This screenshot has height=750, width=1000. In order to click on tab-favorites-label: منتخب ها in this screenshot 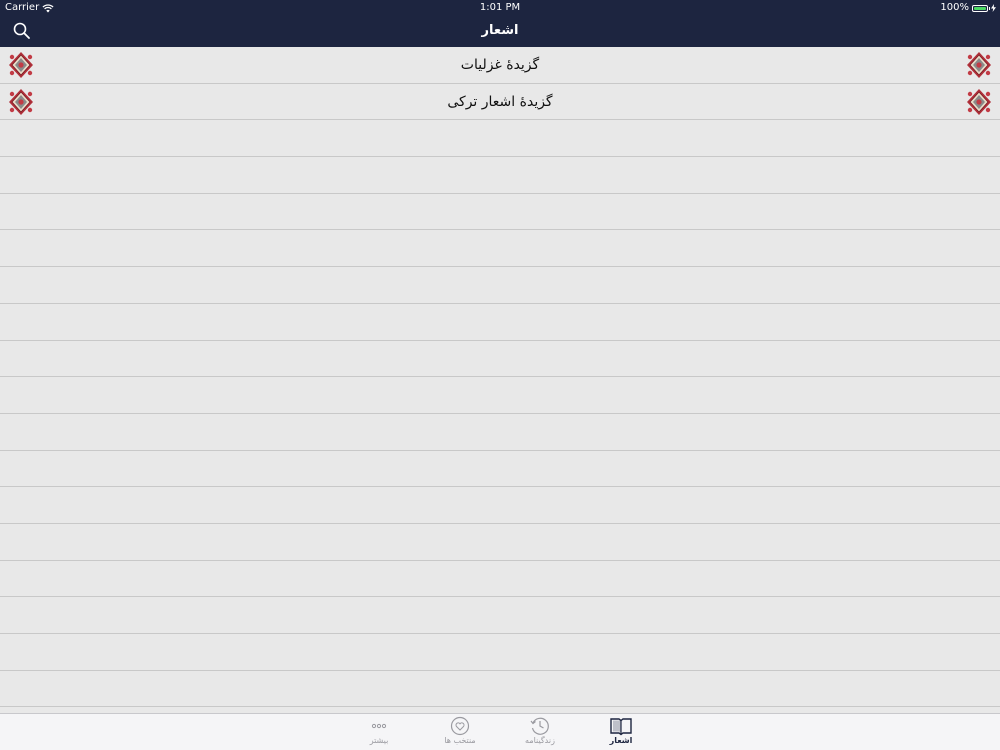, I will do `click(460, 740)`.